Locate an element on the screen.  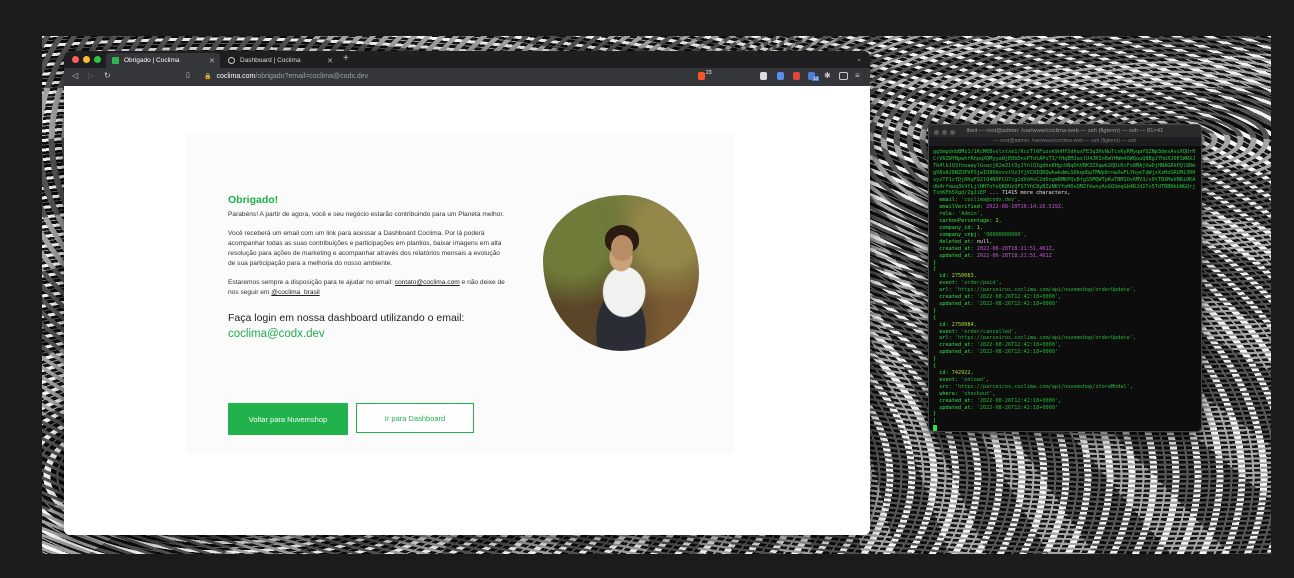
instagram-link: @coclima_brasil is located at coordinates (295, 292).